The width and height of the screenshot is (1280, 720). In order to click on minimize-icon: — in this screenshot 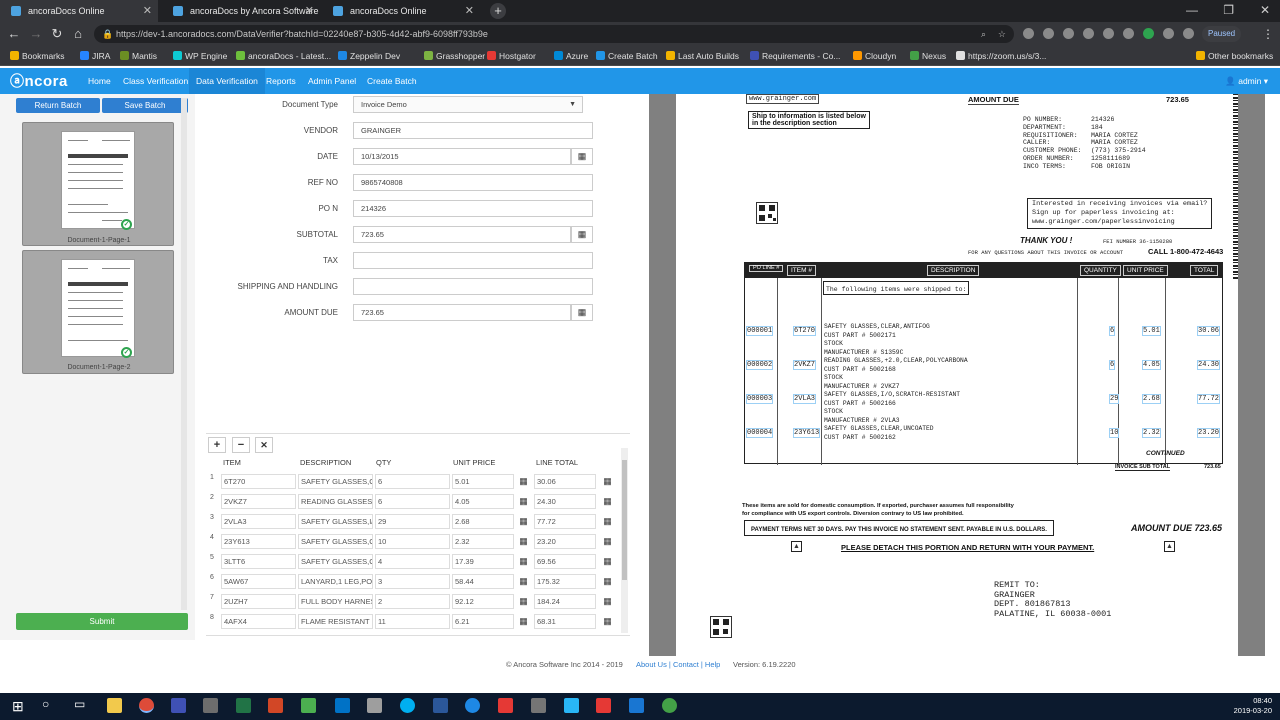, I will do `click(1192, 10)`.